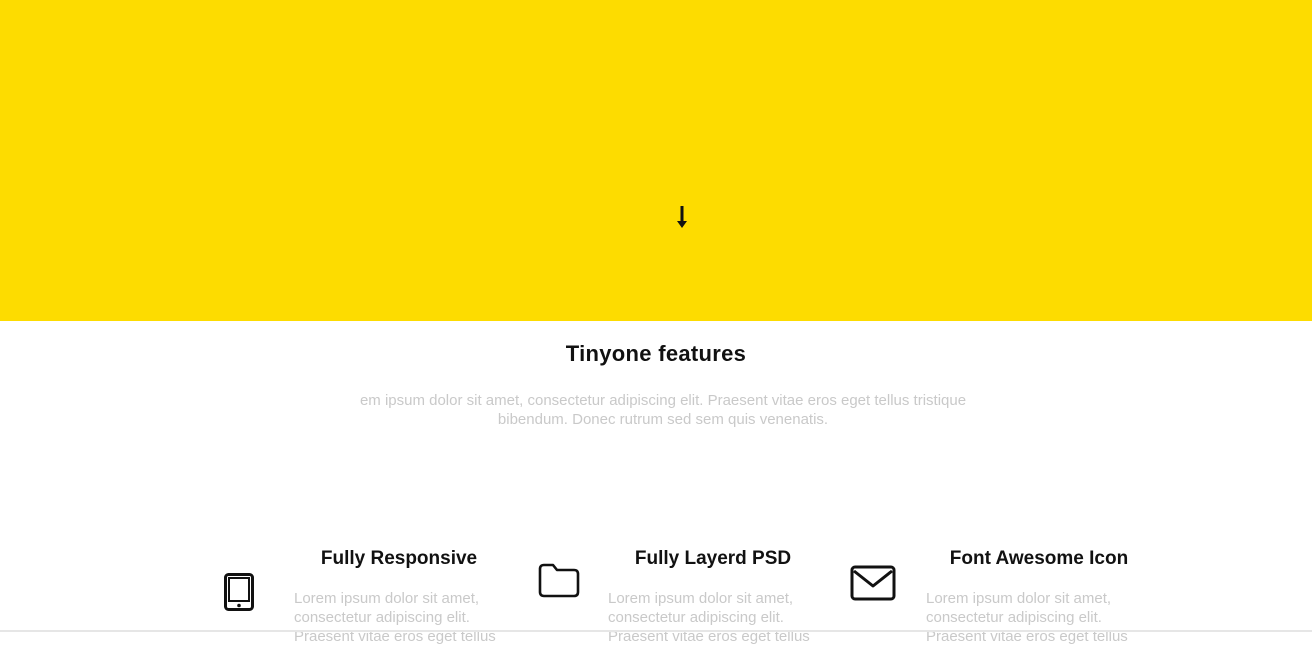 This screenshot has height=646, width=1312. I want to click on arrow-down-icon, so click(682, 218).